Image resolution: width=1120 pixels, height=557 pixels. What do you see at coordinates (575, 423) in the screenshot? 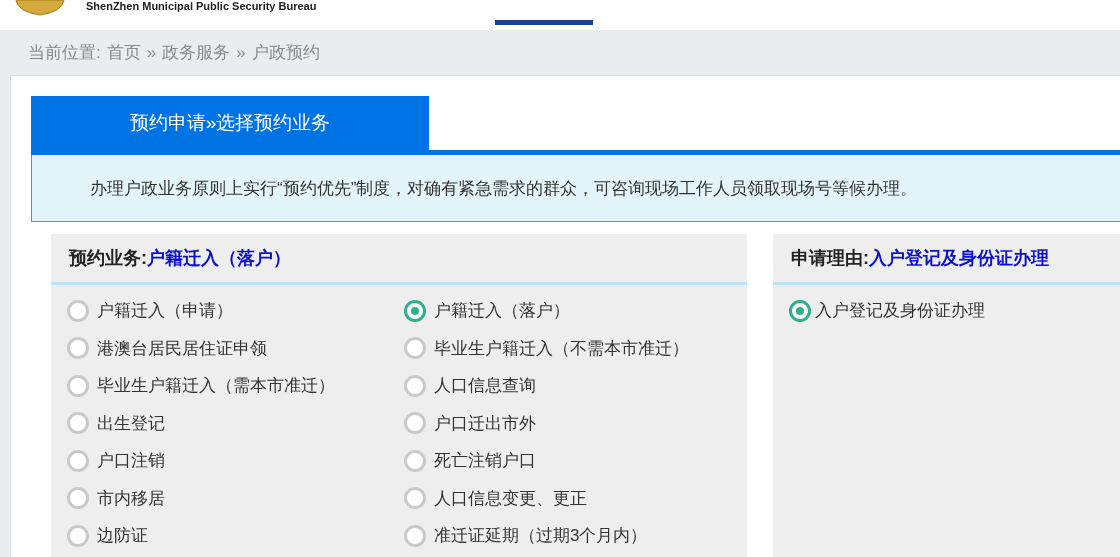
I see `radio-option: 户口迁出市外` at bounding box center [575, 423].